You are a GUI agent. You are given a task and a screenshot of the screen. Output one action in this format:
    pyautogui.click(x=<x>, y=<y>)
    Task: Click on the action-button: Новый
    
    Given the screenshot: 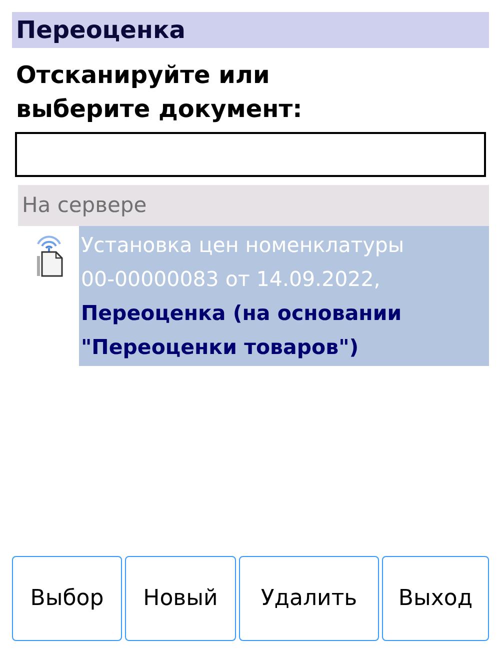 What is the action you would take?
    pyautogui.click(x=180, y=598)
    